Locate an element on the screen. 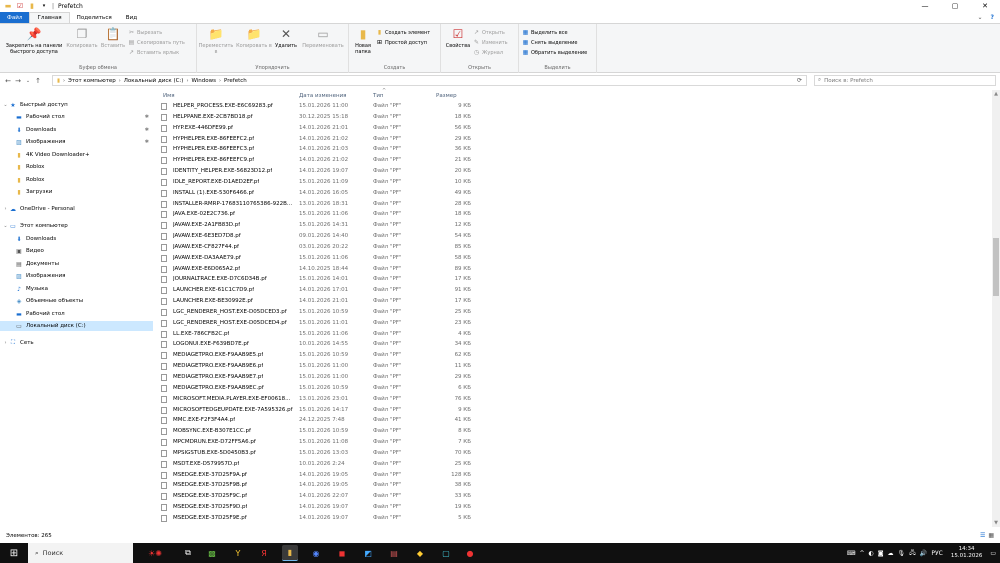 The height and width of the screenshot is (563, 1000). nav-video: ▣ Видео is located at coordinates (29, 251).